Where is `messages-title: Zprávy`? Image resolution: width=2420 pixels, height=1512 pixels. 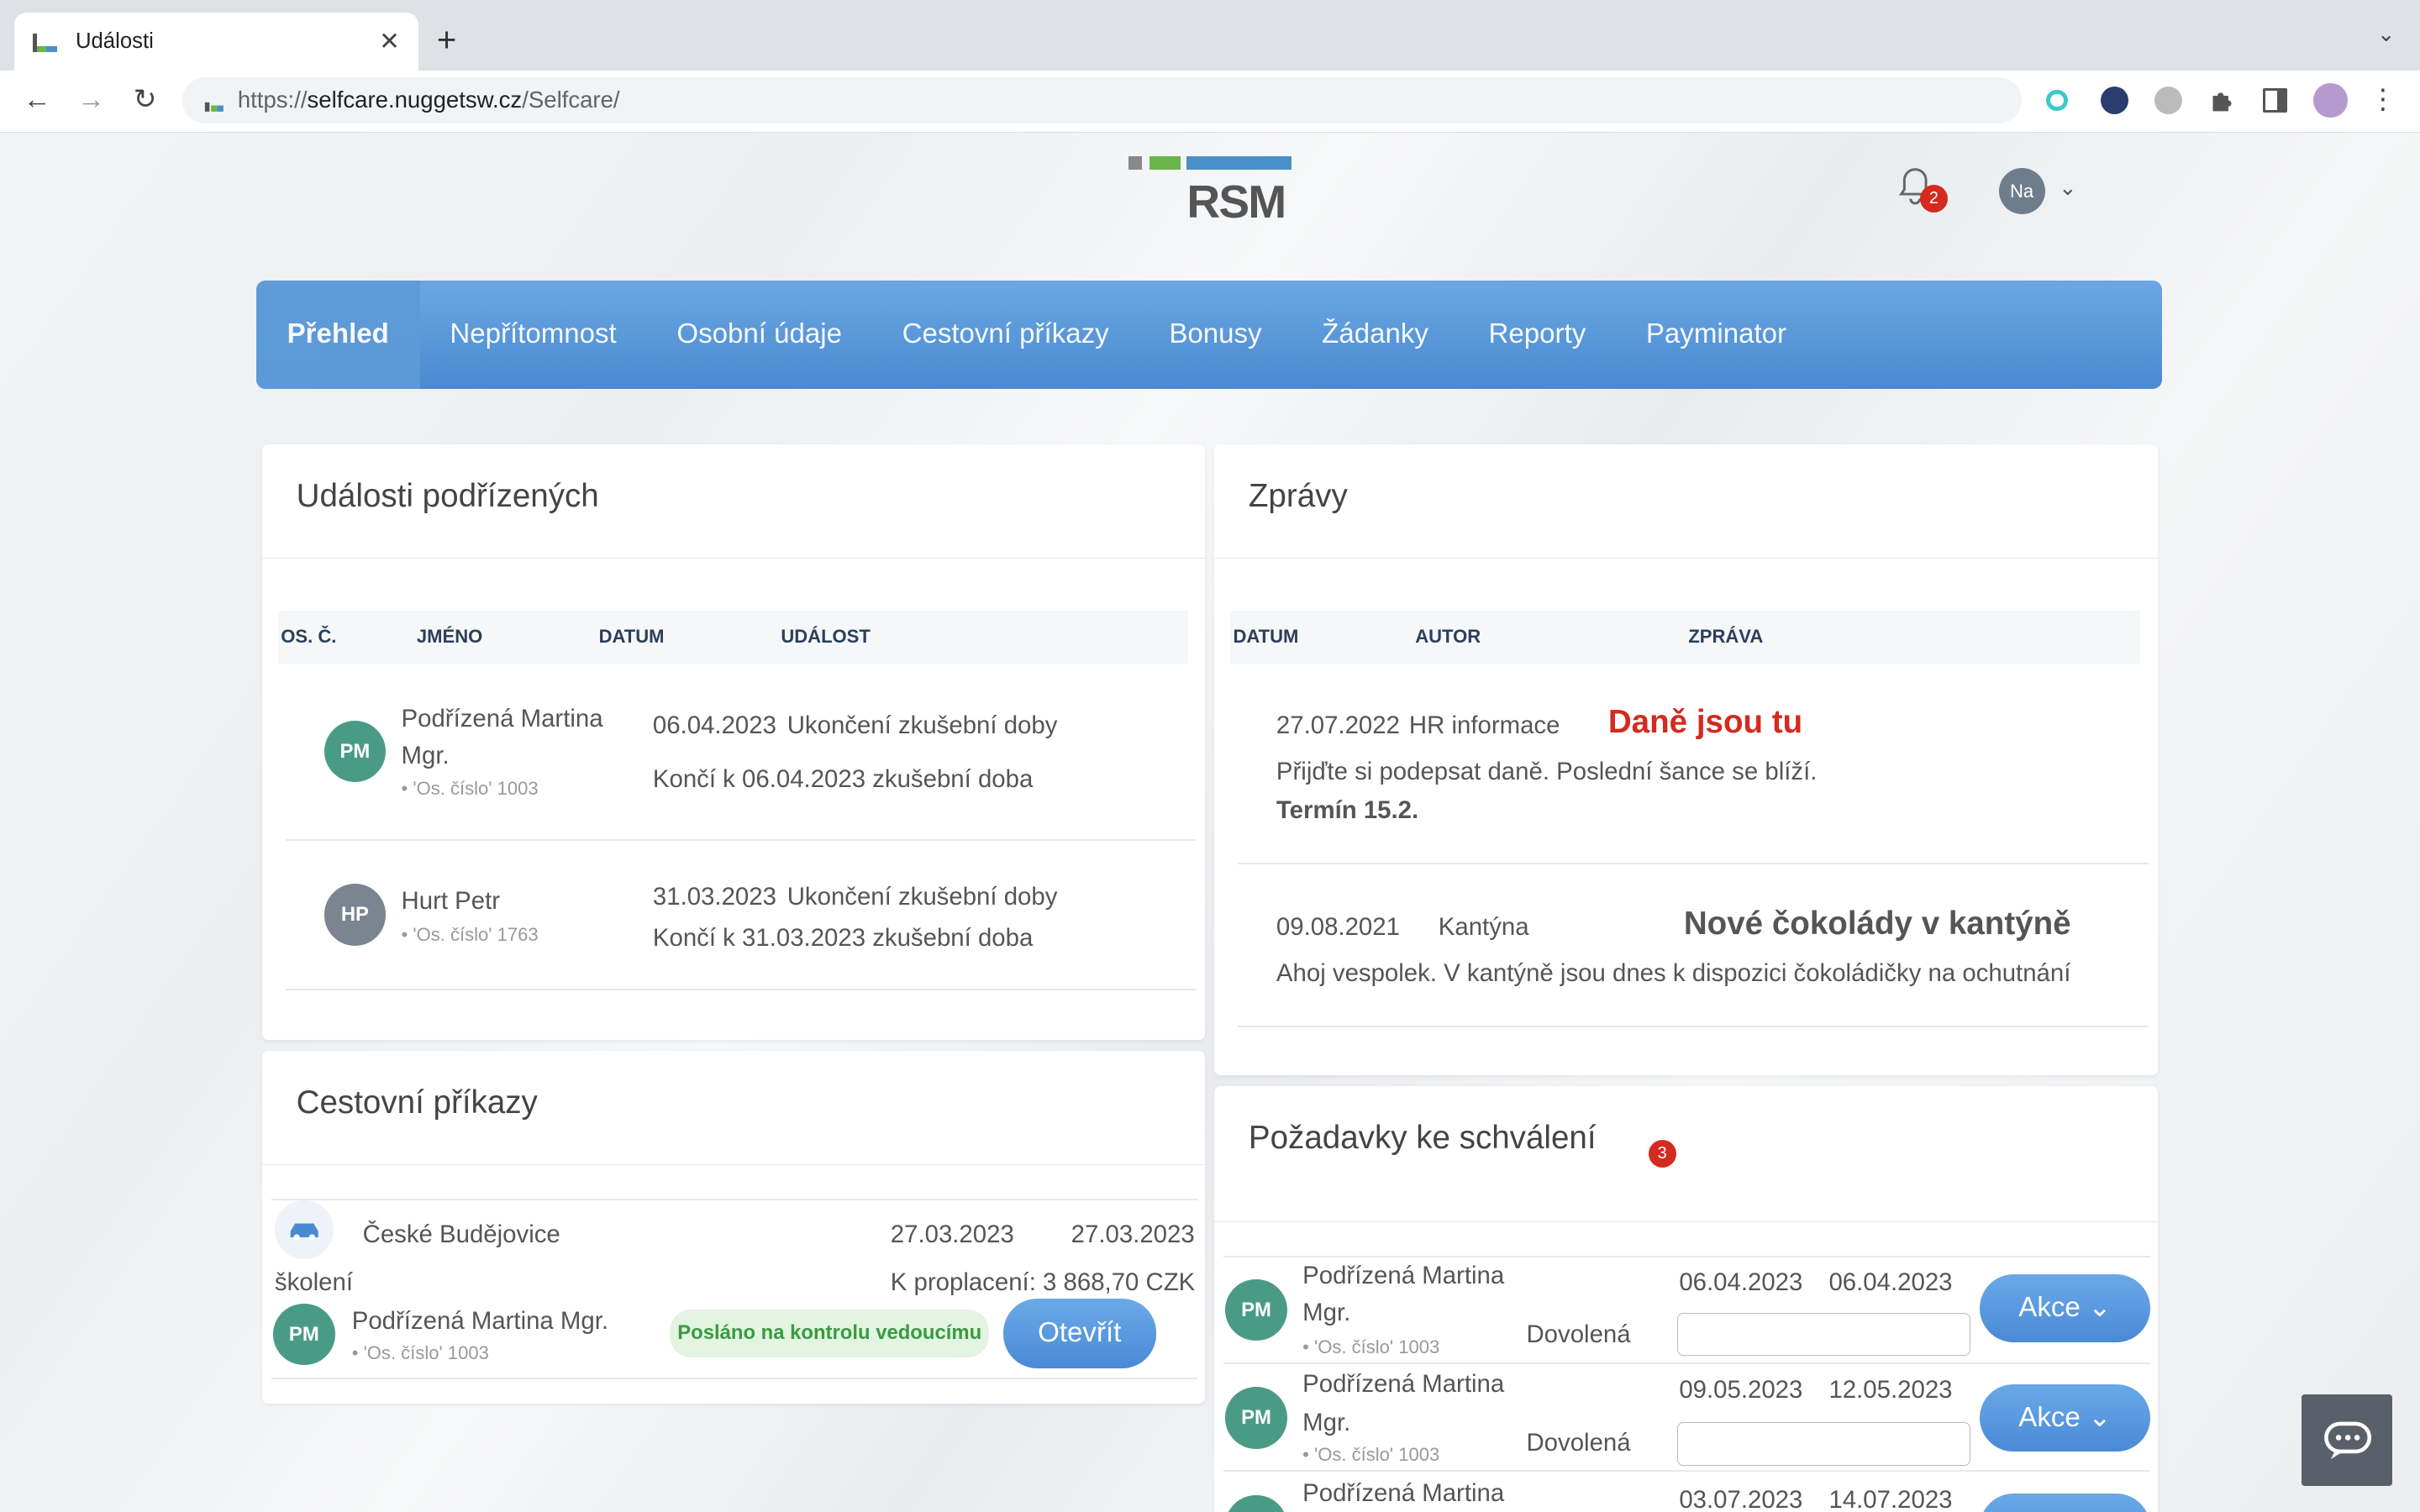
messages-title: Zprávy is located at coordinates (1686, 501).